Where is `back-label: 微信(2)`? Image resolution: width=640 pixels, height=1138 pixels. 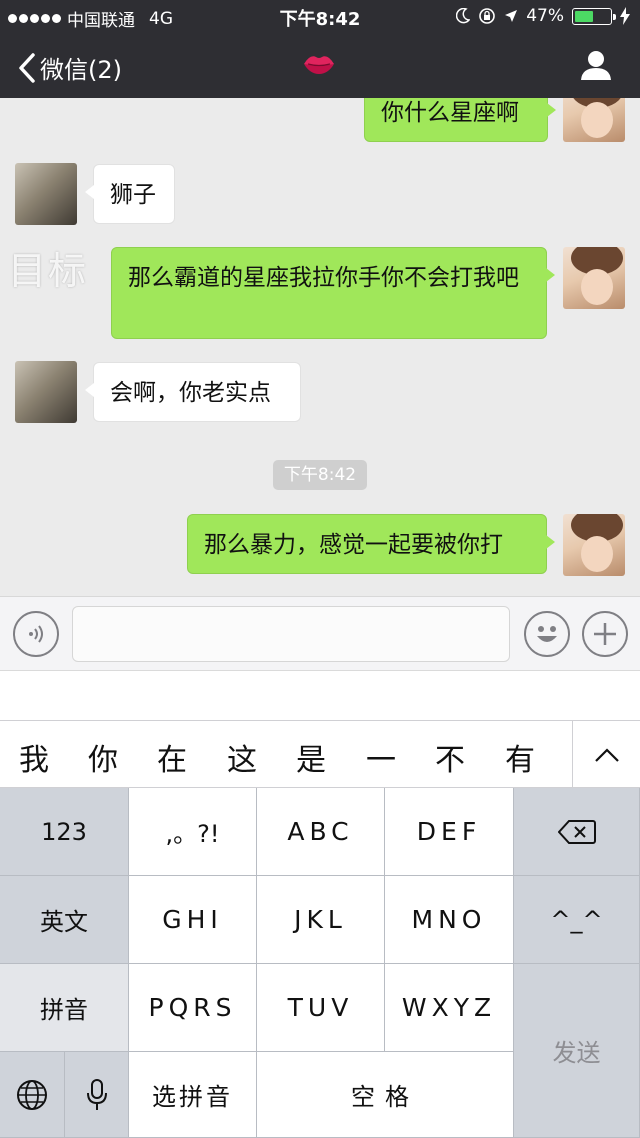 back-label: 微信(2) is located at coordinates (81, 70).